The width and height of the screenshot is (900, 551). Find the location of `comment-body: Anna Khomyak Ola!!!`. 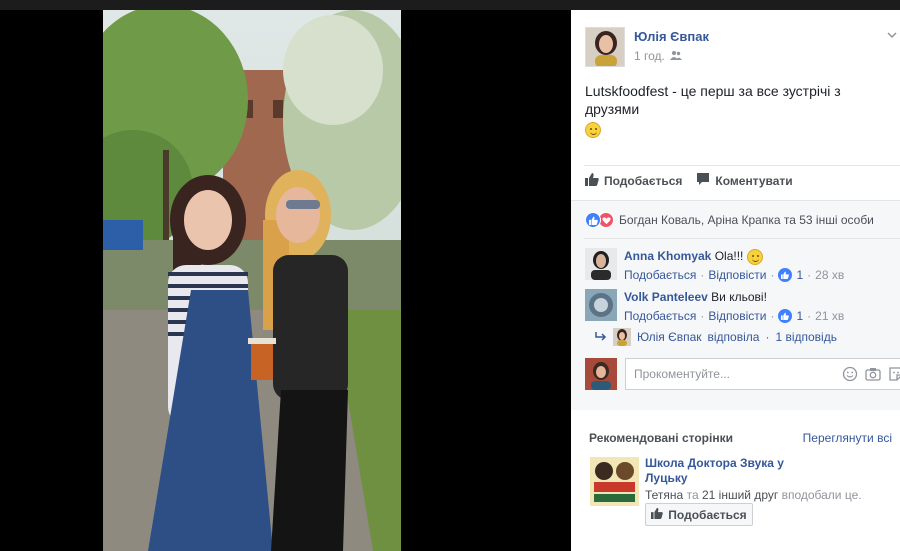

comment-body: Anna Khomyak Ola!!! is located at coordinates (693, 257).